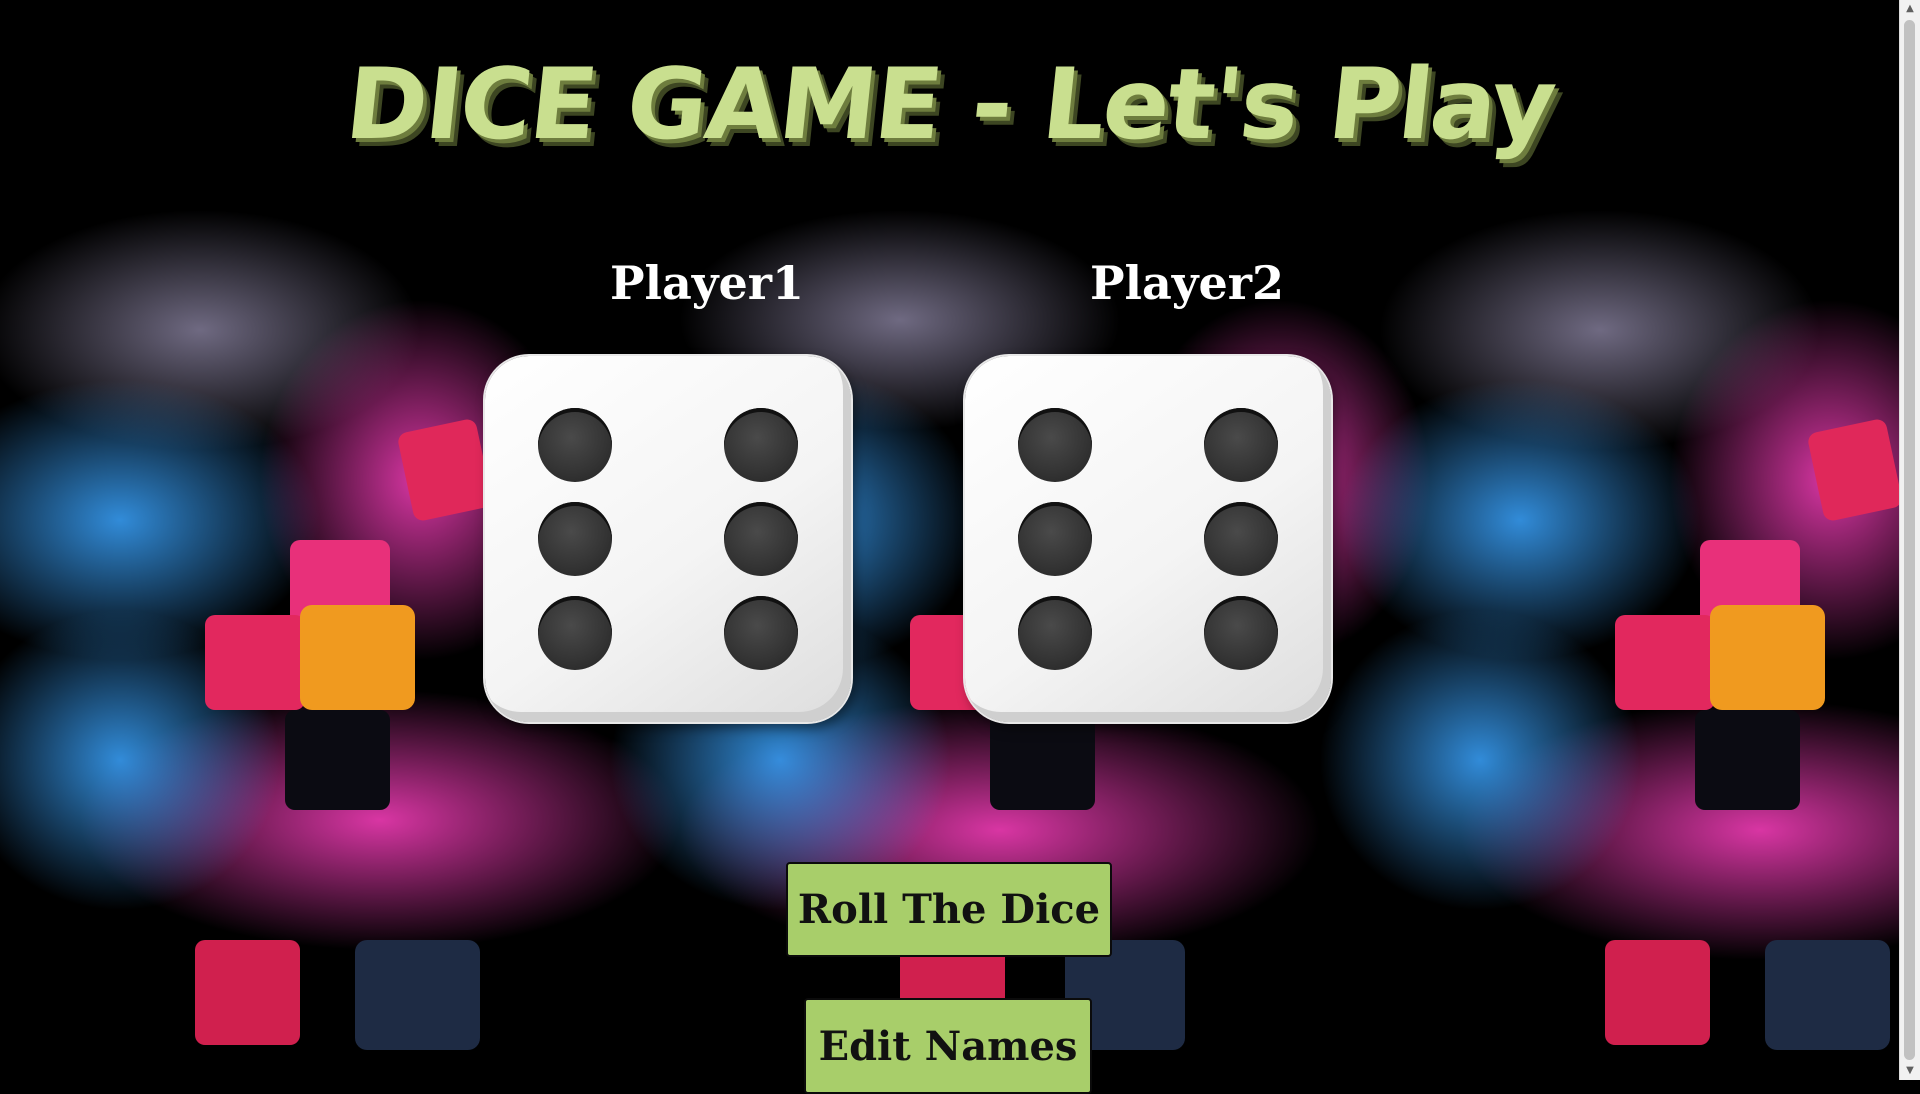  Describe the element at coordinates (1148, 539) in the screenshot. I see `player2-die` at that location.